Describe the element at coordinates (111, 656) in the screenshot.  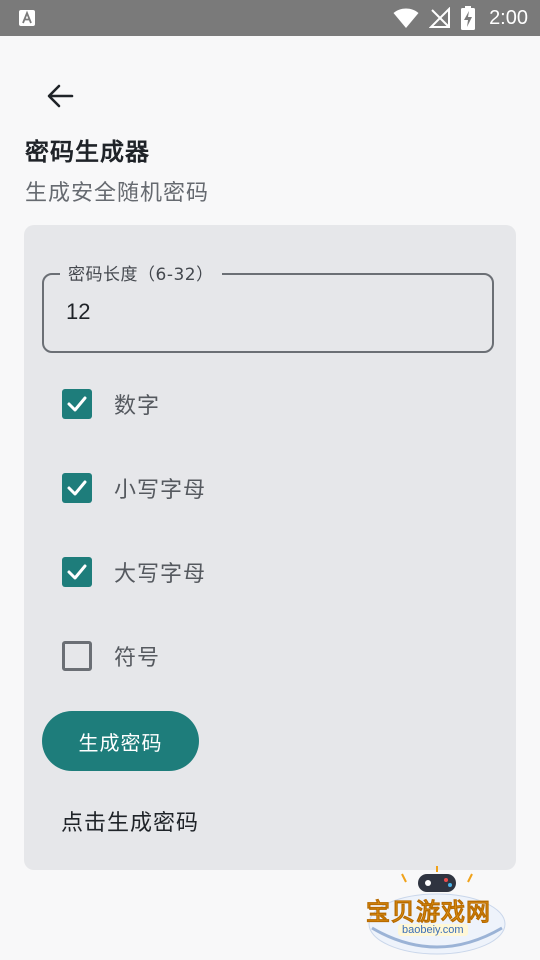
I see `option-symbols: 符号` at that location.